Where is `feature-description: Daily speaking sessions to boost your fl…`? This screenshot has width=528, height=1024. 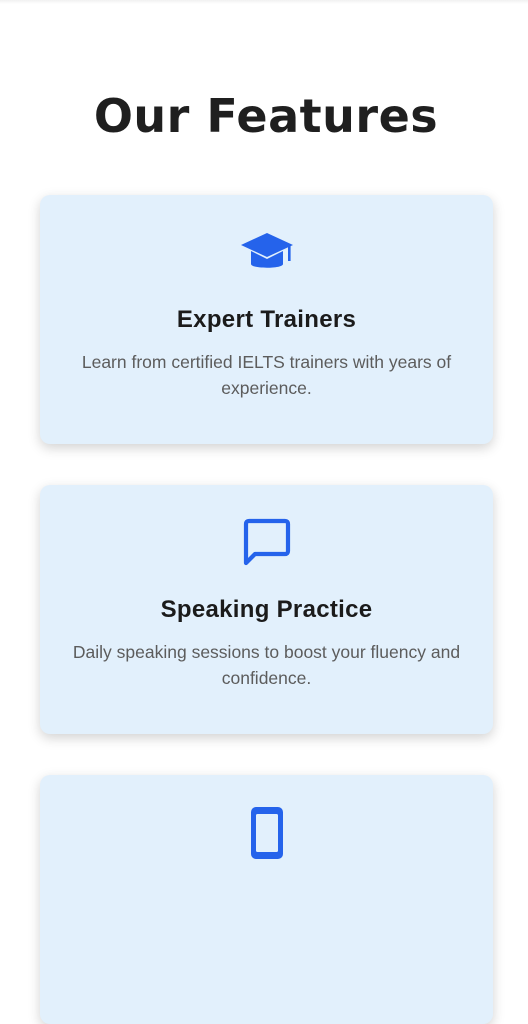 feature-description: Daily speaking sessions to boost your fl… is located at coordinates (266, 665).